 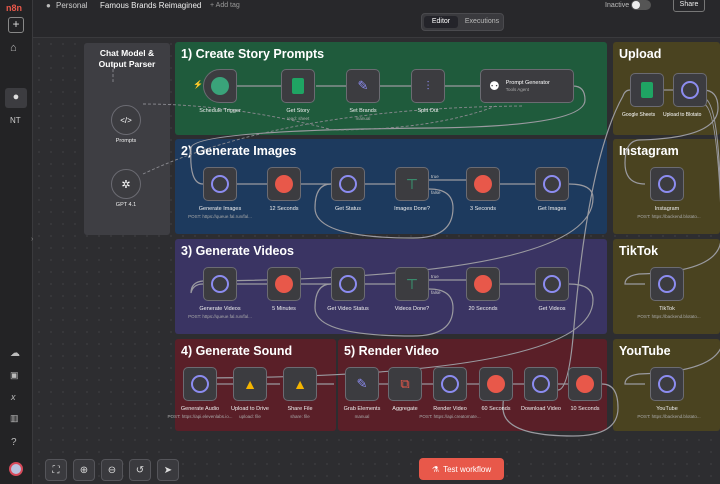 I want to click on wait-20-seconds-node, so click(x=483, y=284).